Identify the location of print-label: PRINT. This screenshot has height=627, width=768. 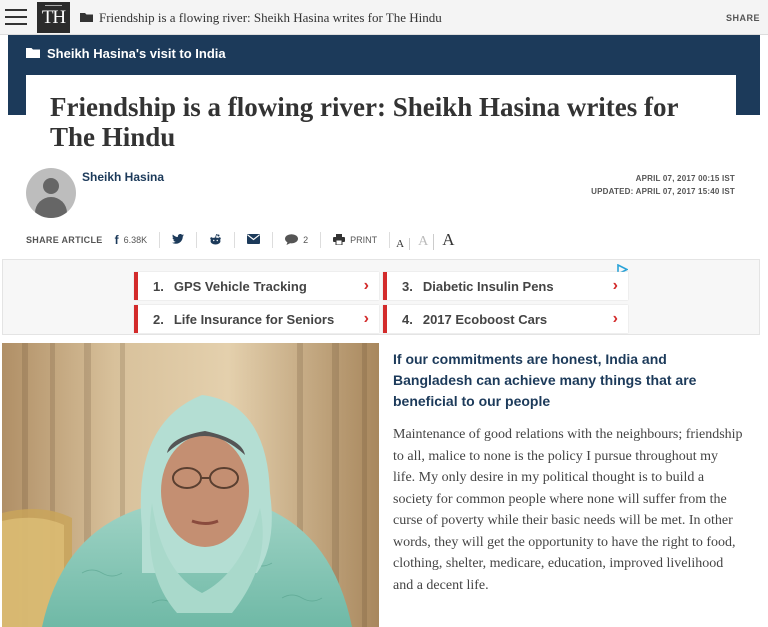
(364, 240).